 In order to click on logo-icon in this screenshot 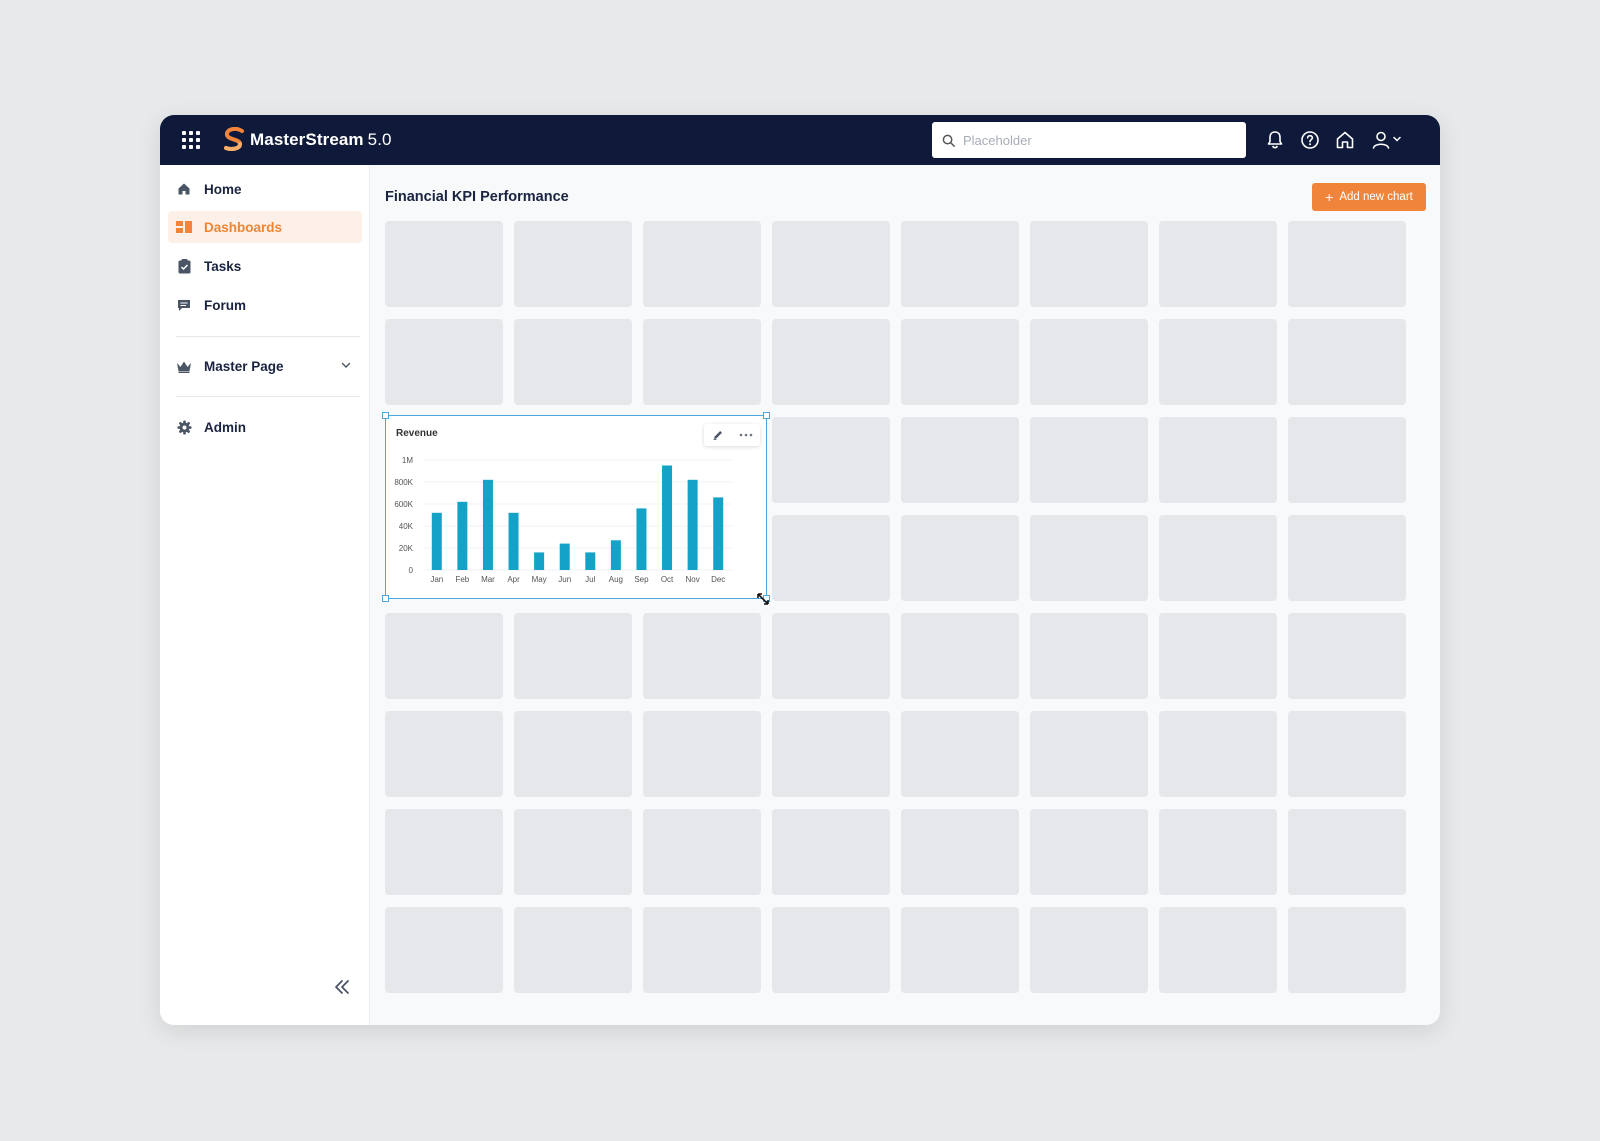, I will do `click(234, 139)`.